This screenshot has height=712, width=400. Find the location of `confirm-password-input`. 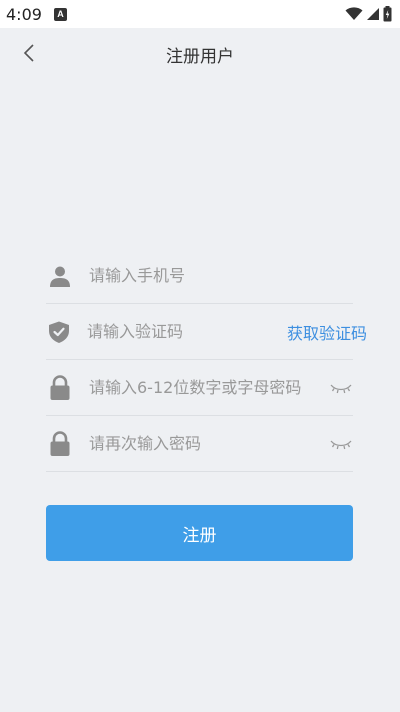

confirm-password-input is located at coordinates (209, 443).